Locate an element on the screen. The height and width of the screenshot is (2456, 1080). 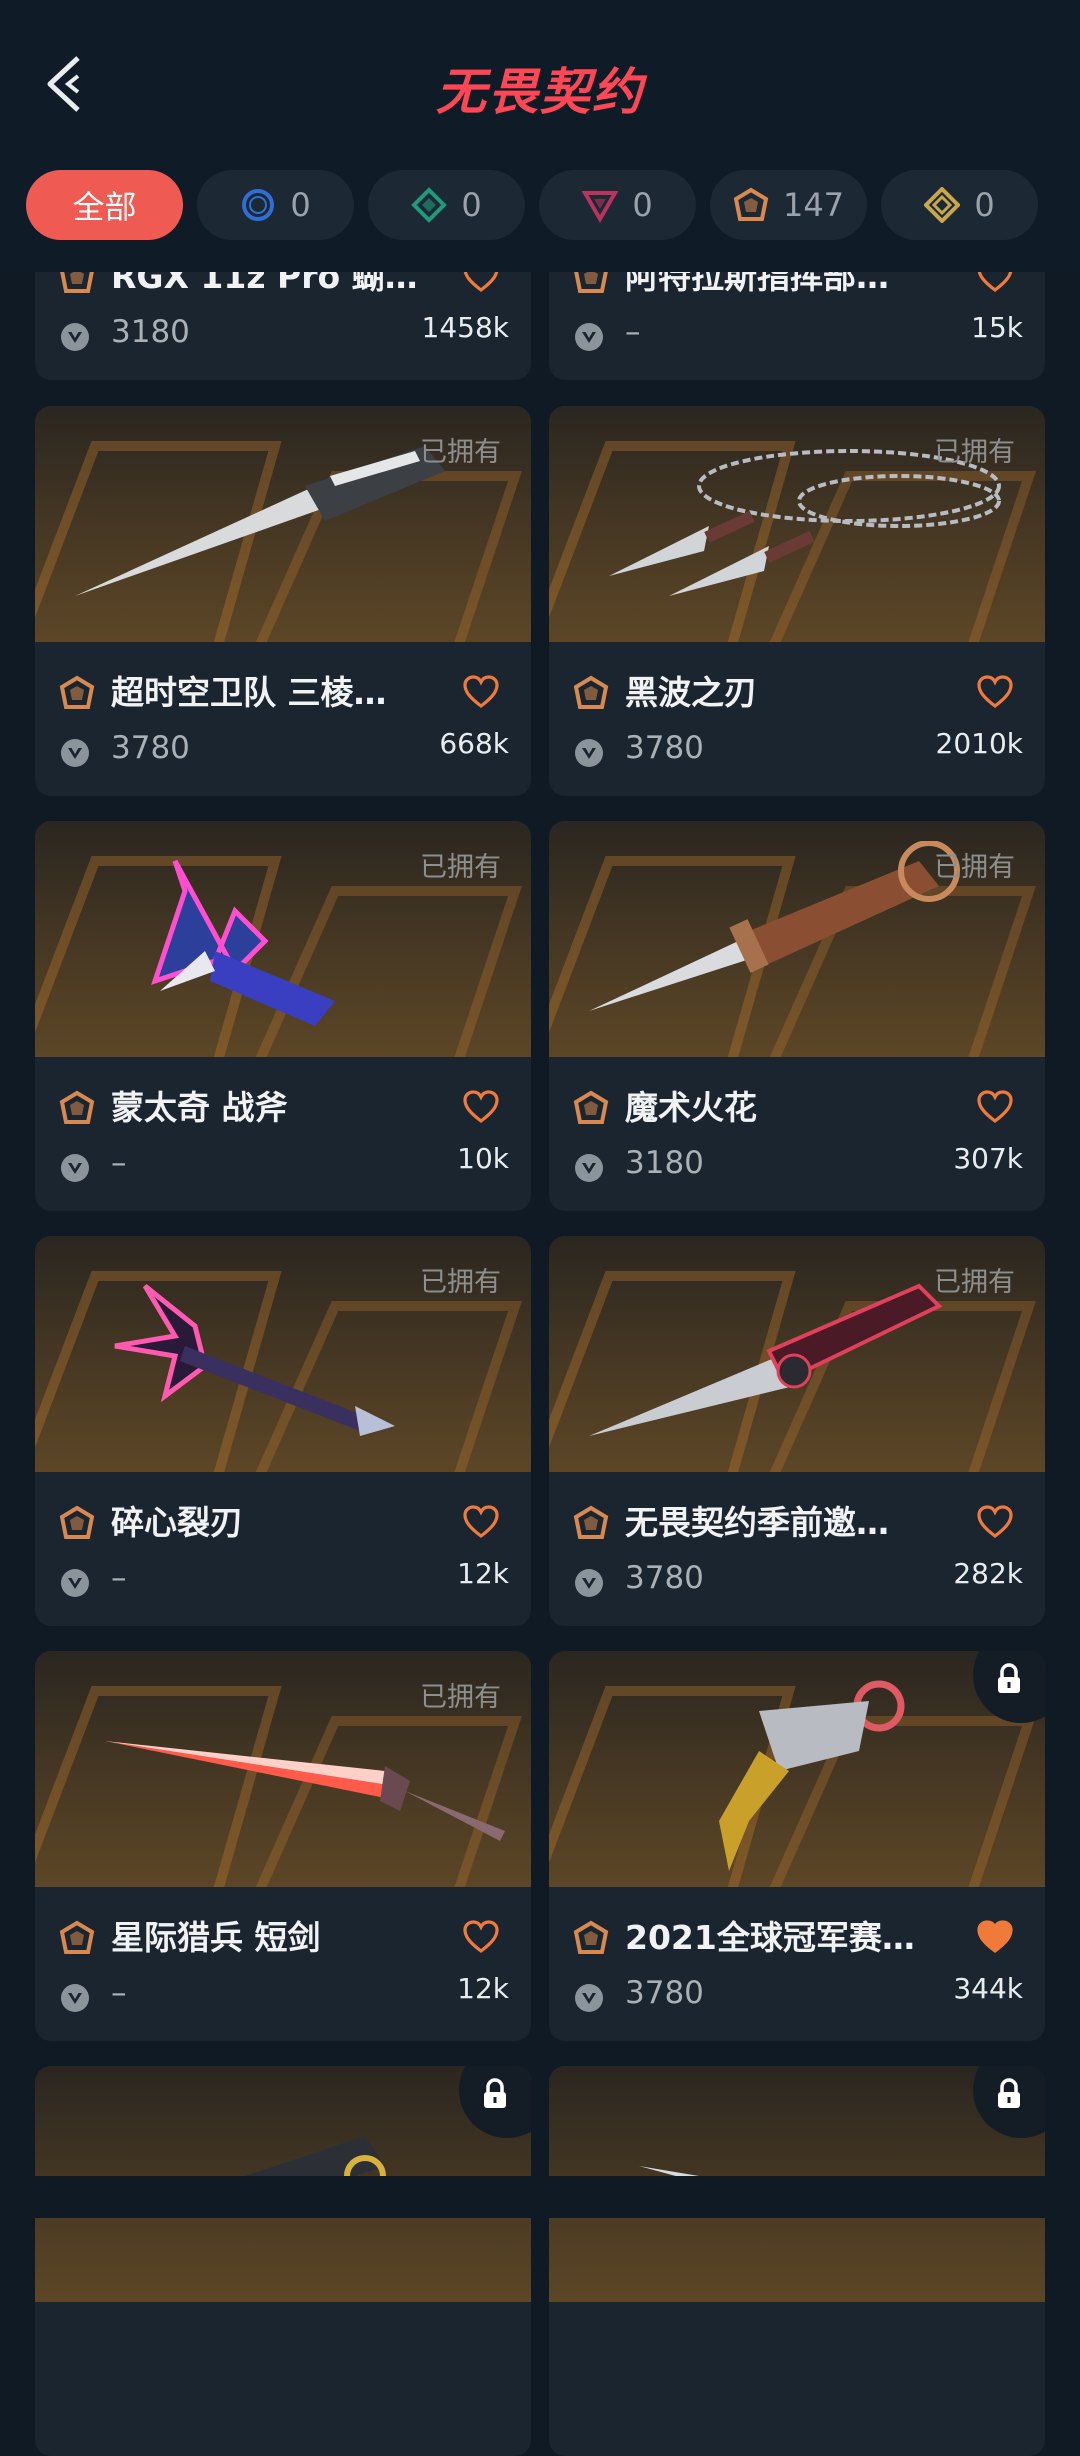
skin-info: 星际猎兵 短剑 – 12k is located at coordinates (283, 1964).